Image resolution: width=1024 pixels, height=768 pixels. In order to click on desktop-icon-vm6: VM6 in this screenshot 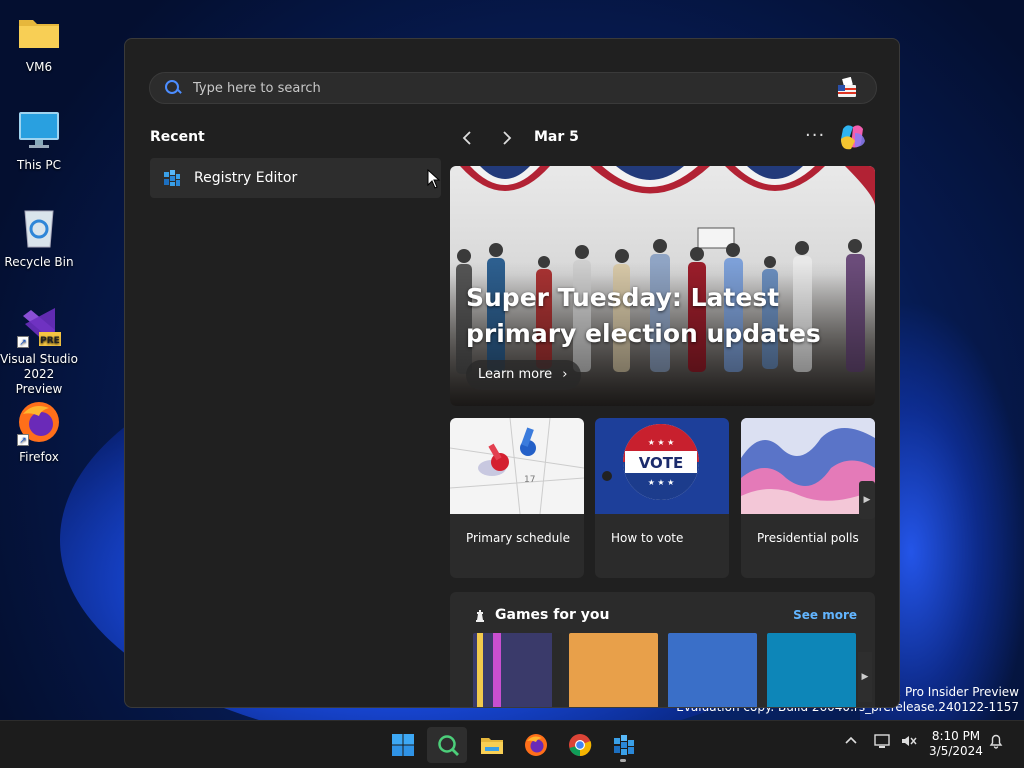, I will do `click(39, 42)`.